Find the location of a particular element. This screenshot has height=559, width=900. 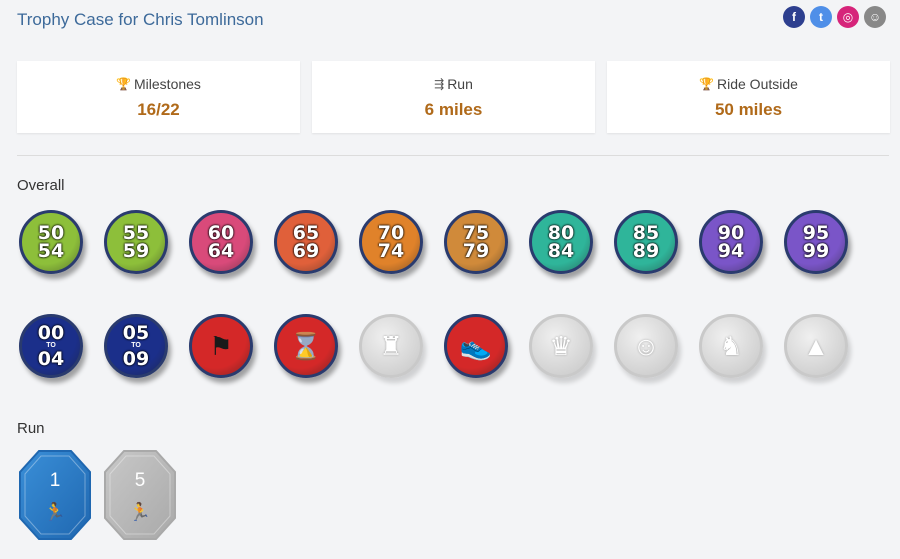

badge-disc: 95 99 is located at coordinates (816, 242).